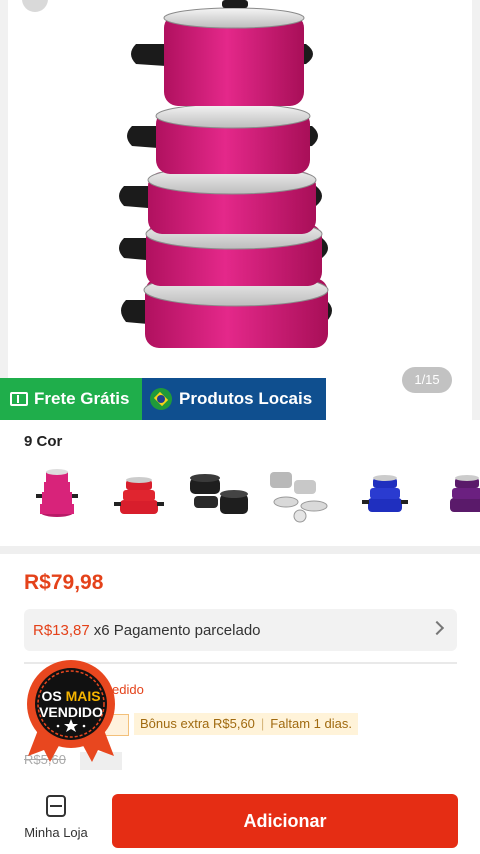  I want to click on bonus-time-left: Faltam 1 dias., so click(311, 723).